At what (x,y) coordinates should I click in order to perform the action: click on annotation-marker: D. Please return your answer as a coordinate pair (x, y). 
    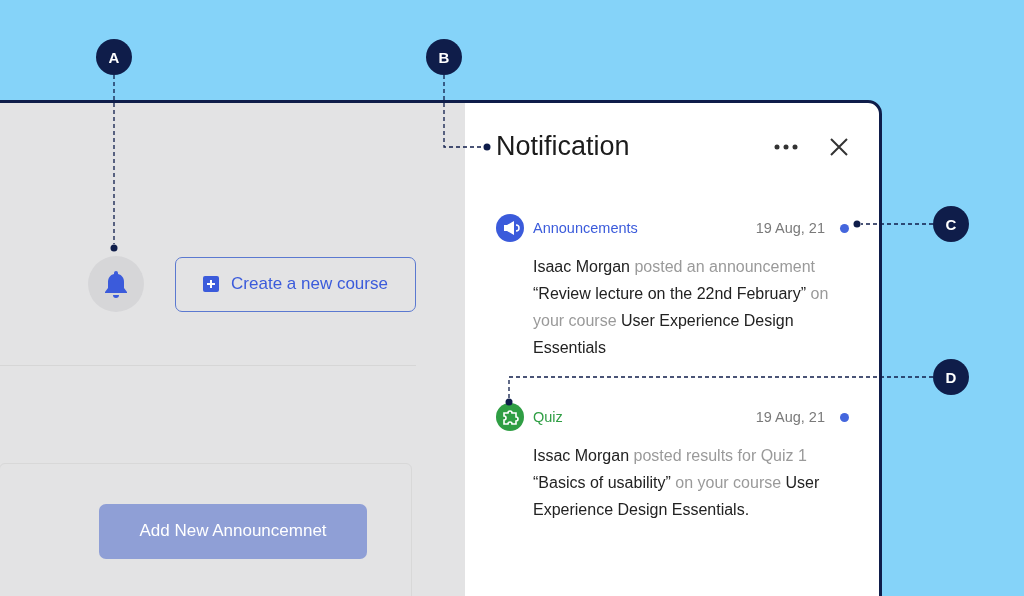
    Looking at the image, I should click on (951, 377).